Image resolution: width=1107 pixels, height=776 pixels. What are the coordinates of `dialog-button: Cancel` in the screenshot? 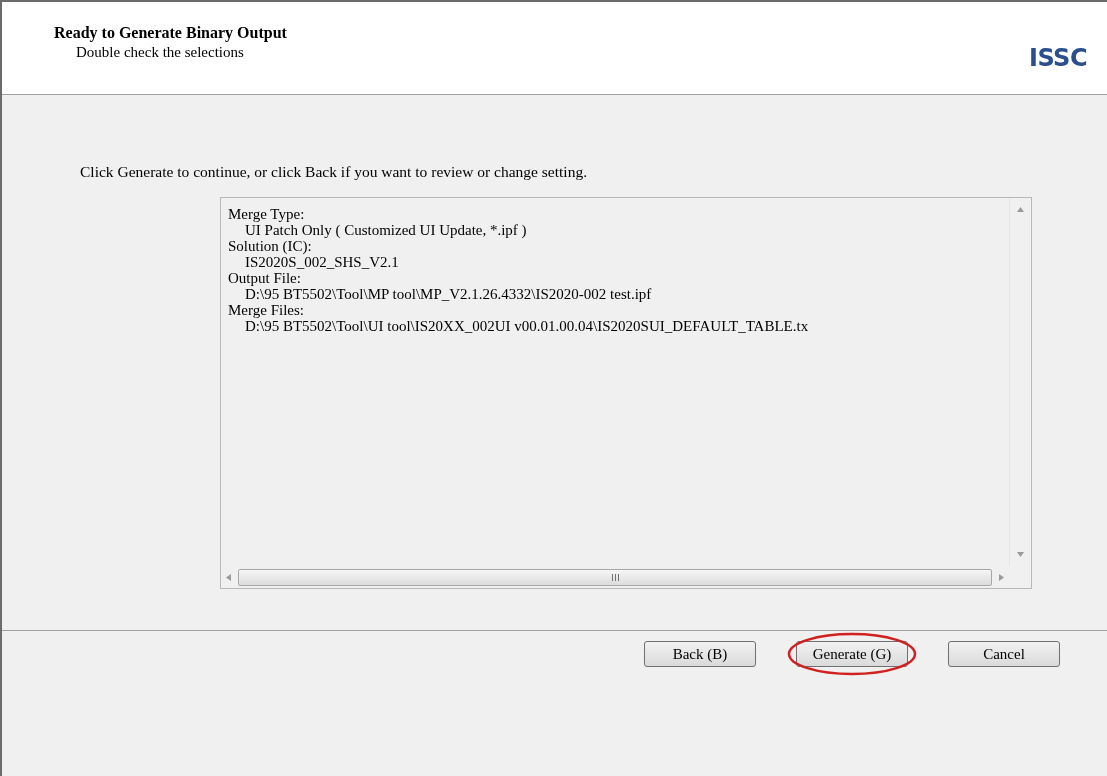 It's located at (1004, 654).